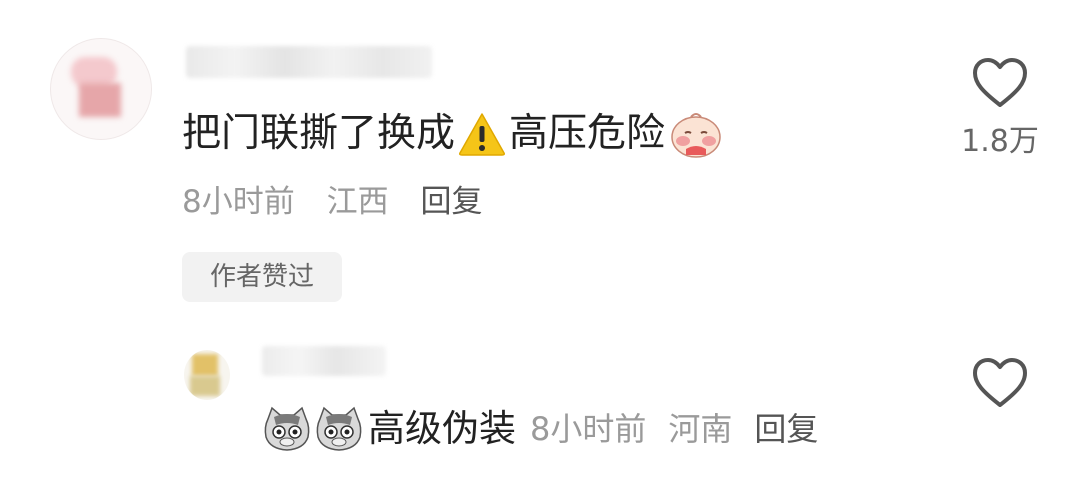  What do you see at coordinates (357, 202) in the screenshot?
I see `comment-location: 江西` at bounding box center [357, 202].